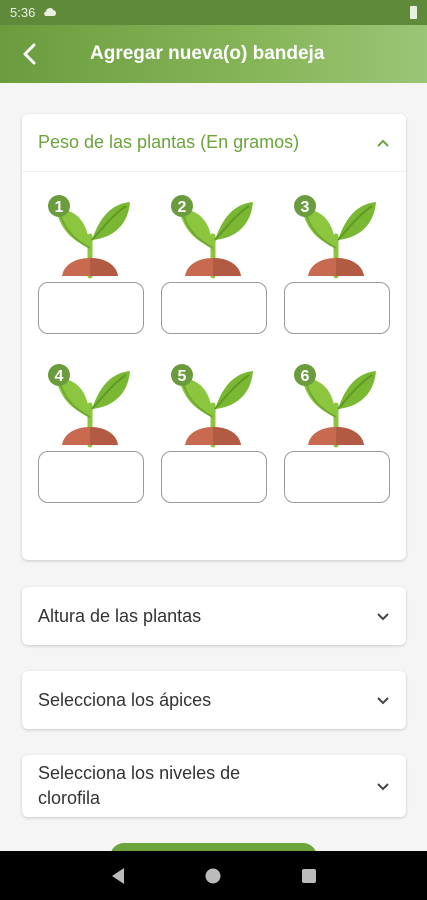  What do you see at coordinates (50, 12) in the screenshot?
I see `cloud-icon` at bounding box center [50, 12].